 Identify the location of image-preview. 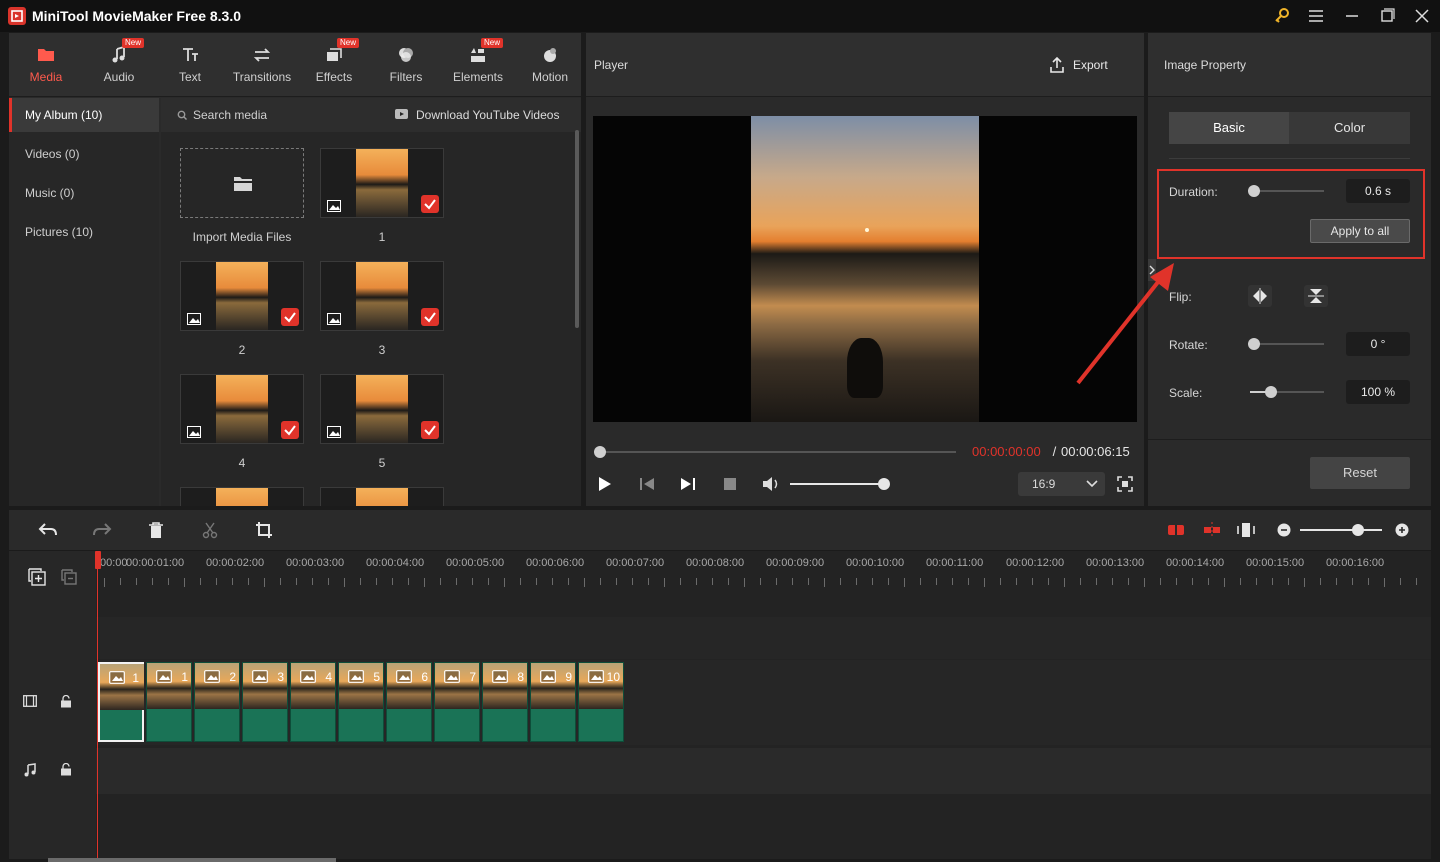
(382, 296).